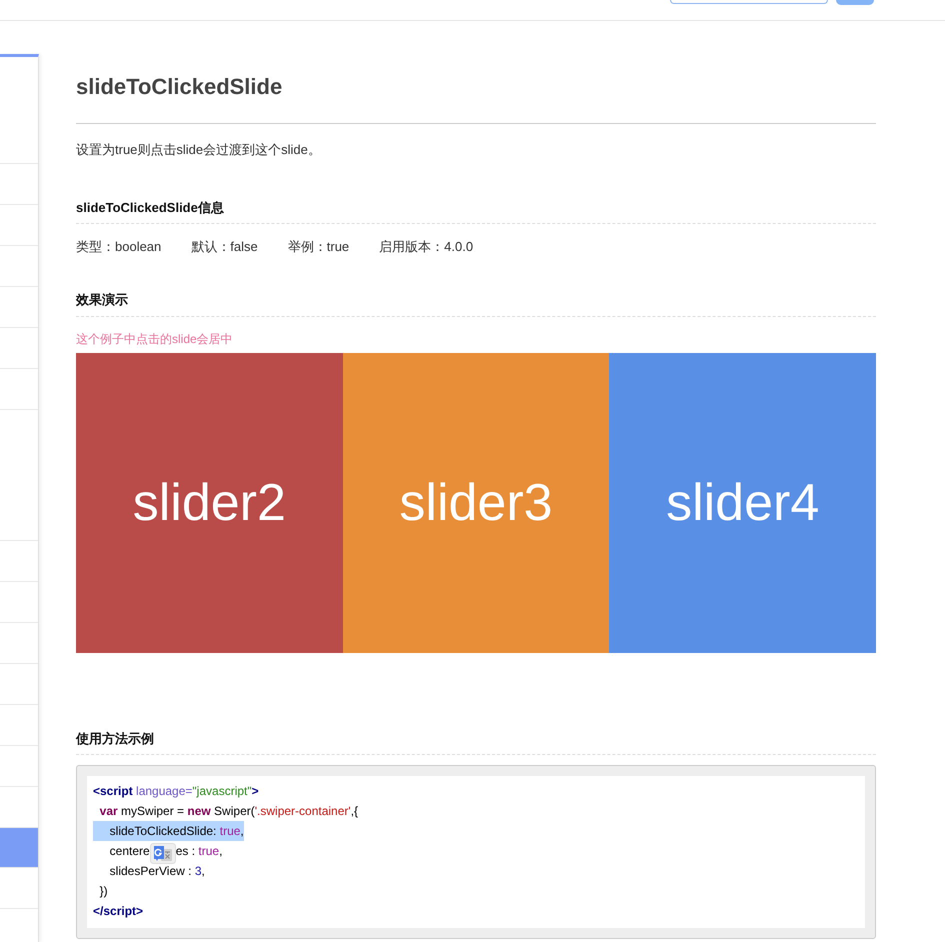 The image size is (945, 942). I want to click on code-text: centere, so click(129, 851).